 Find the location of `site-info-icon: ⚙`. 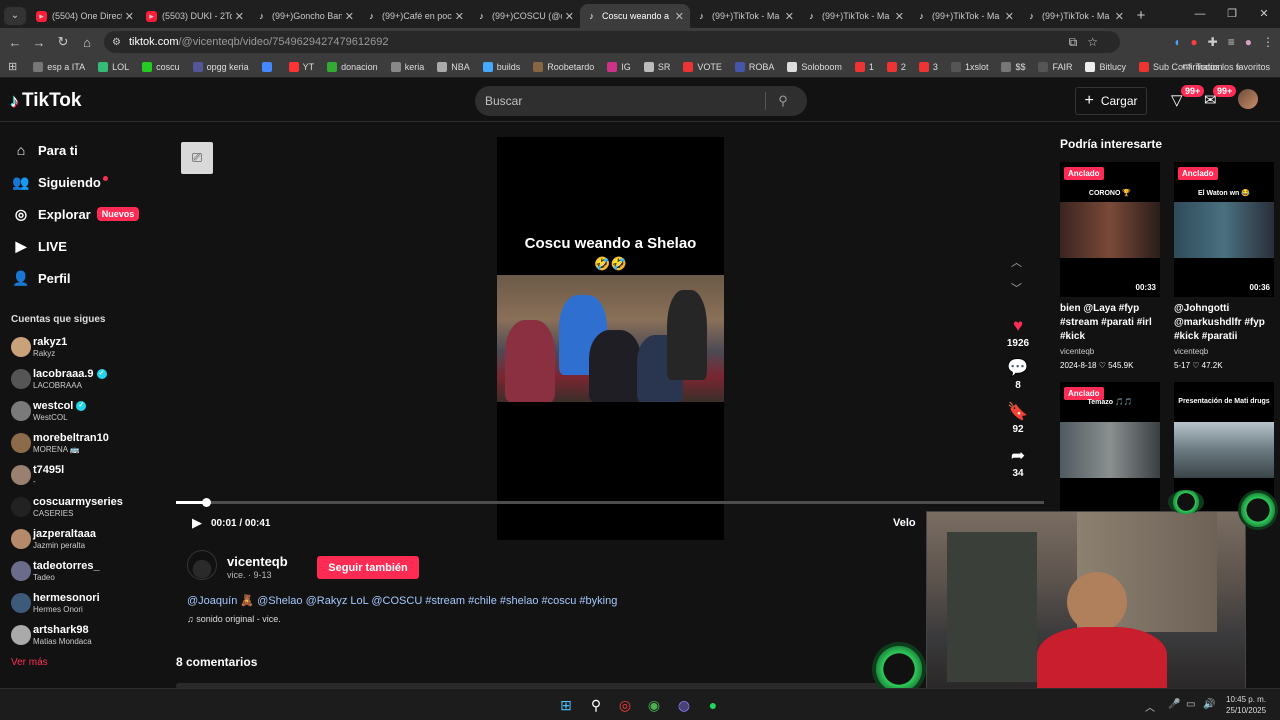

site-info-icon: ⚙ is located at coordinates (116, 42).